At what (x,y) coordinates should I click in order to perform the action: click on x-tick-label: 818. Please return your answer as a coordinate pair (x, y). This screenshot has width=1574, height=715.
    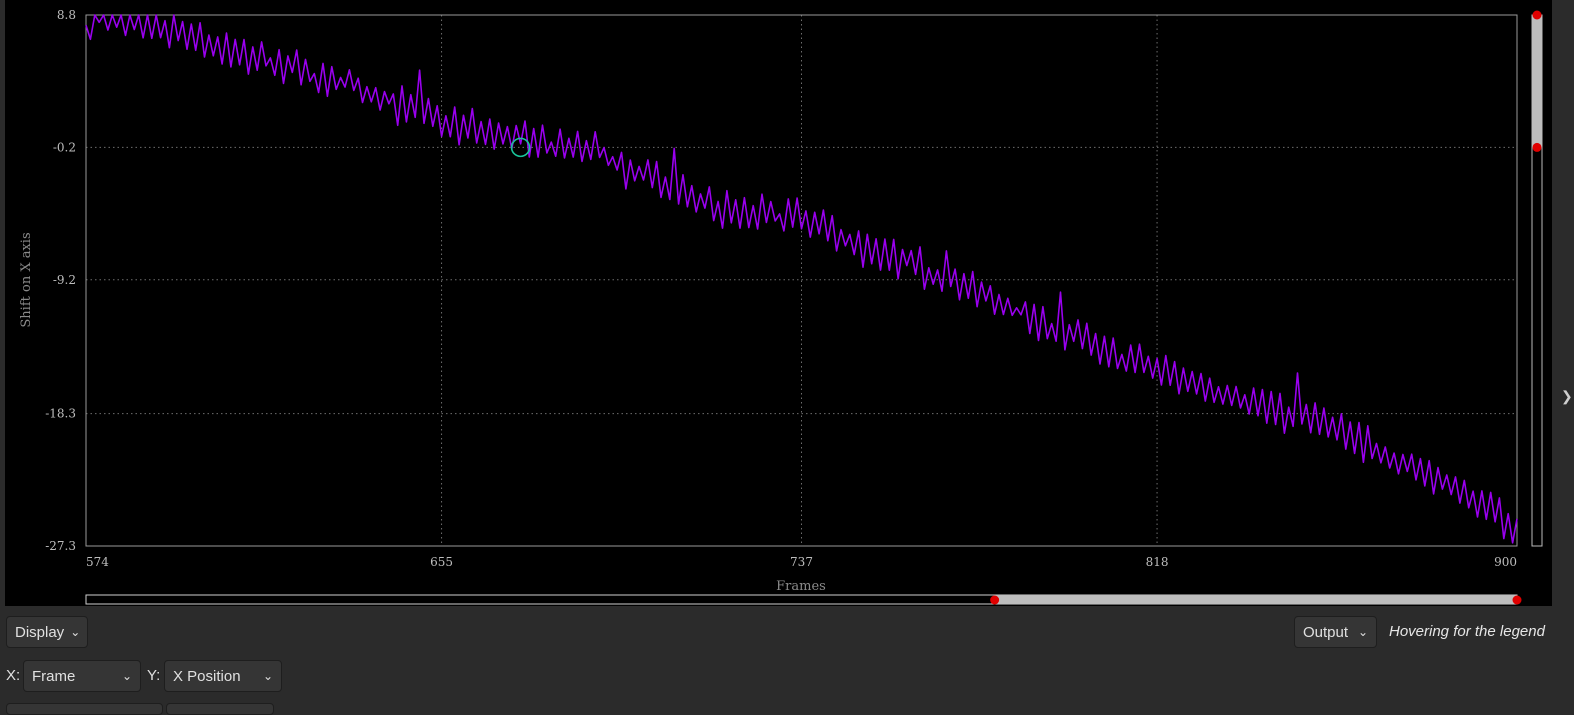
    Looking at the image, I should click on (1157, 562).